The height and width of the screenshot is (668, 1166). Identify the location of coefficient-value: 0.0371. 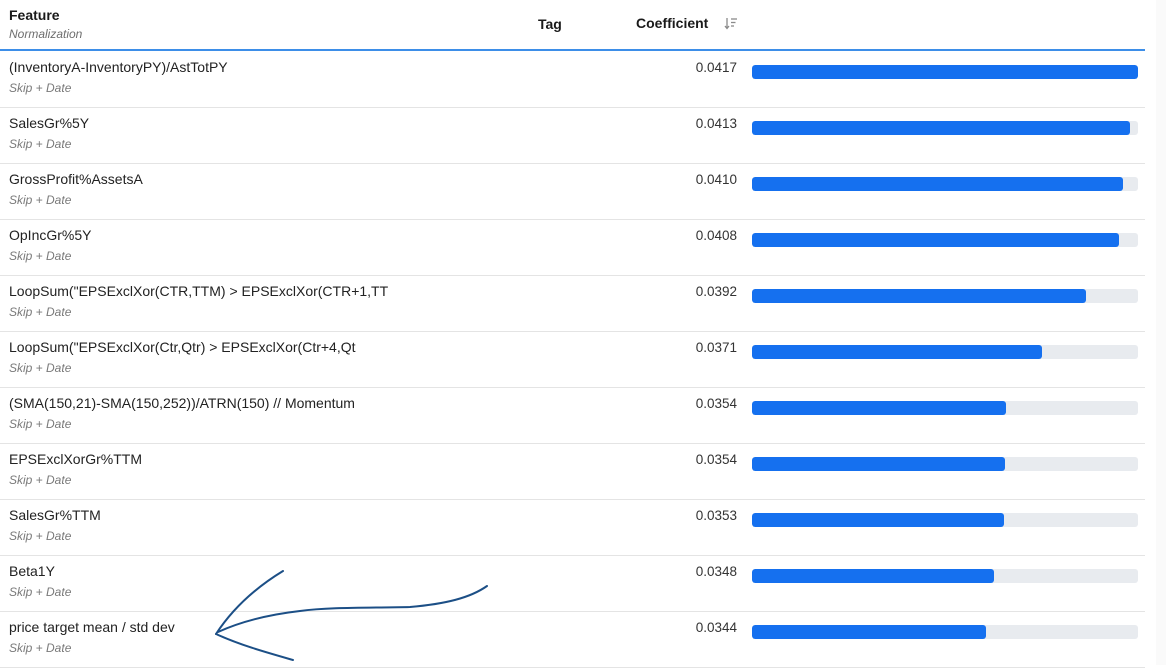
(716, 347).